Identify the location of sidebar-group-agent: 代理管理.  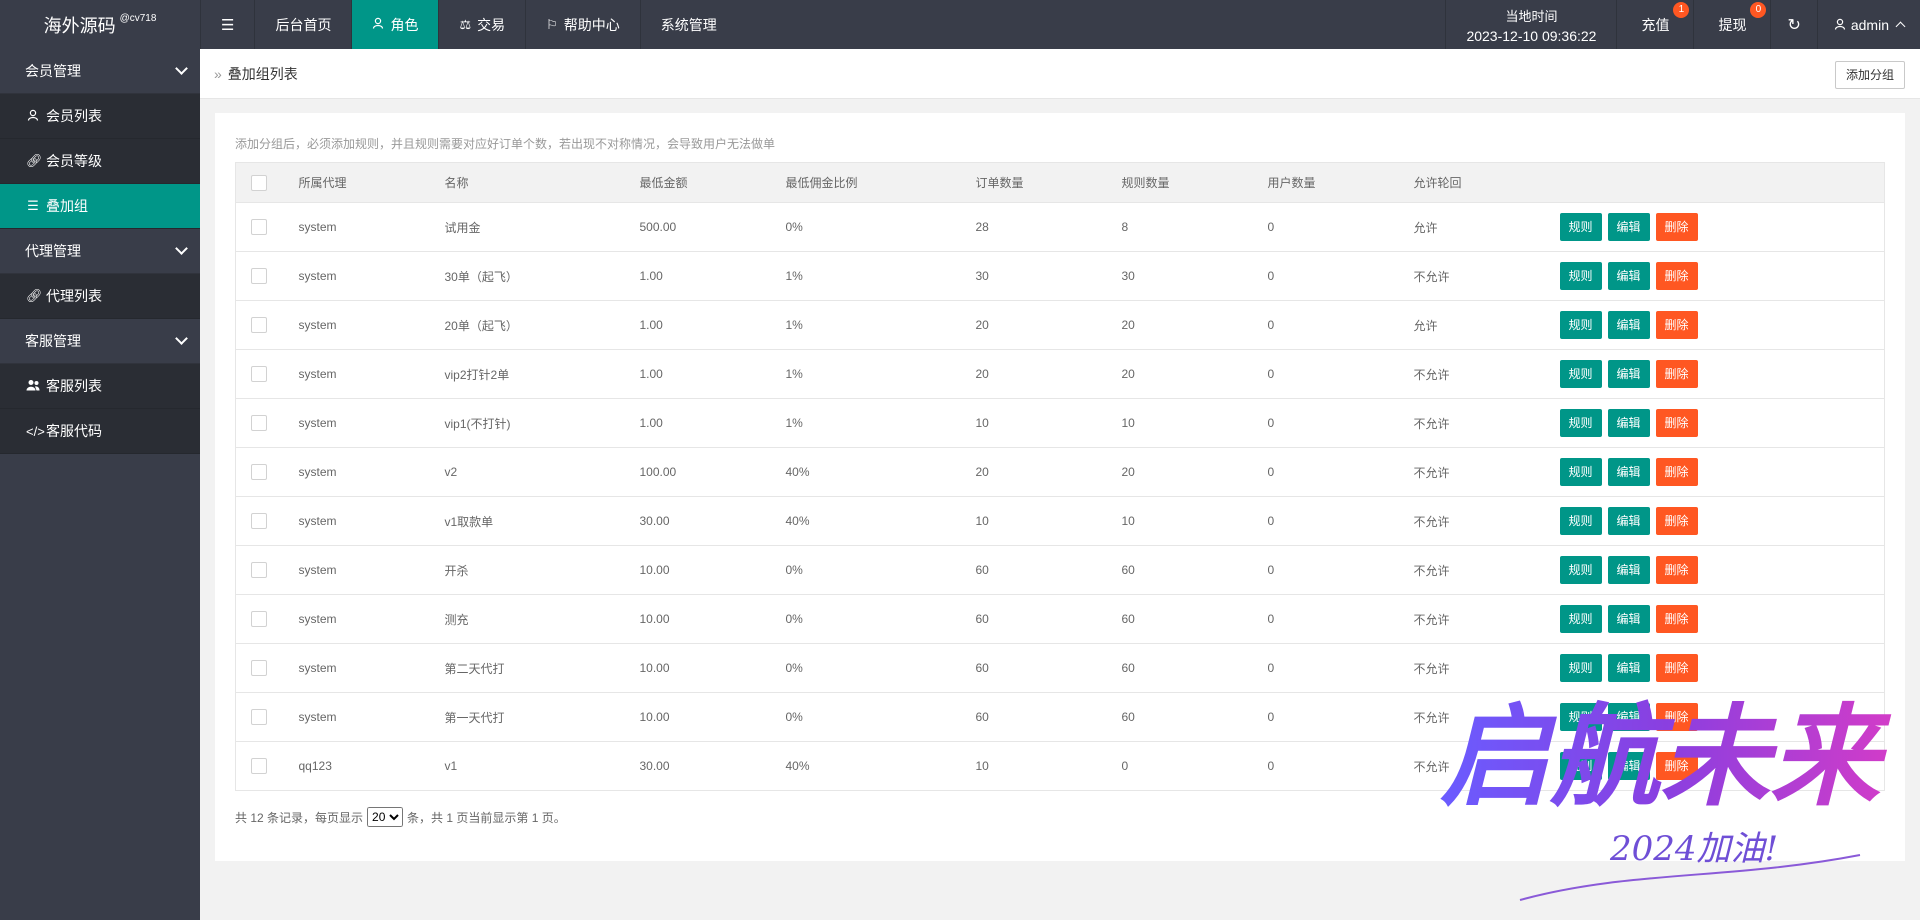
(100, 251).